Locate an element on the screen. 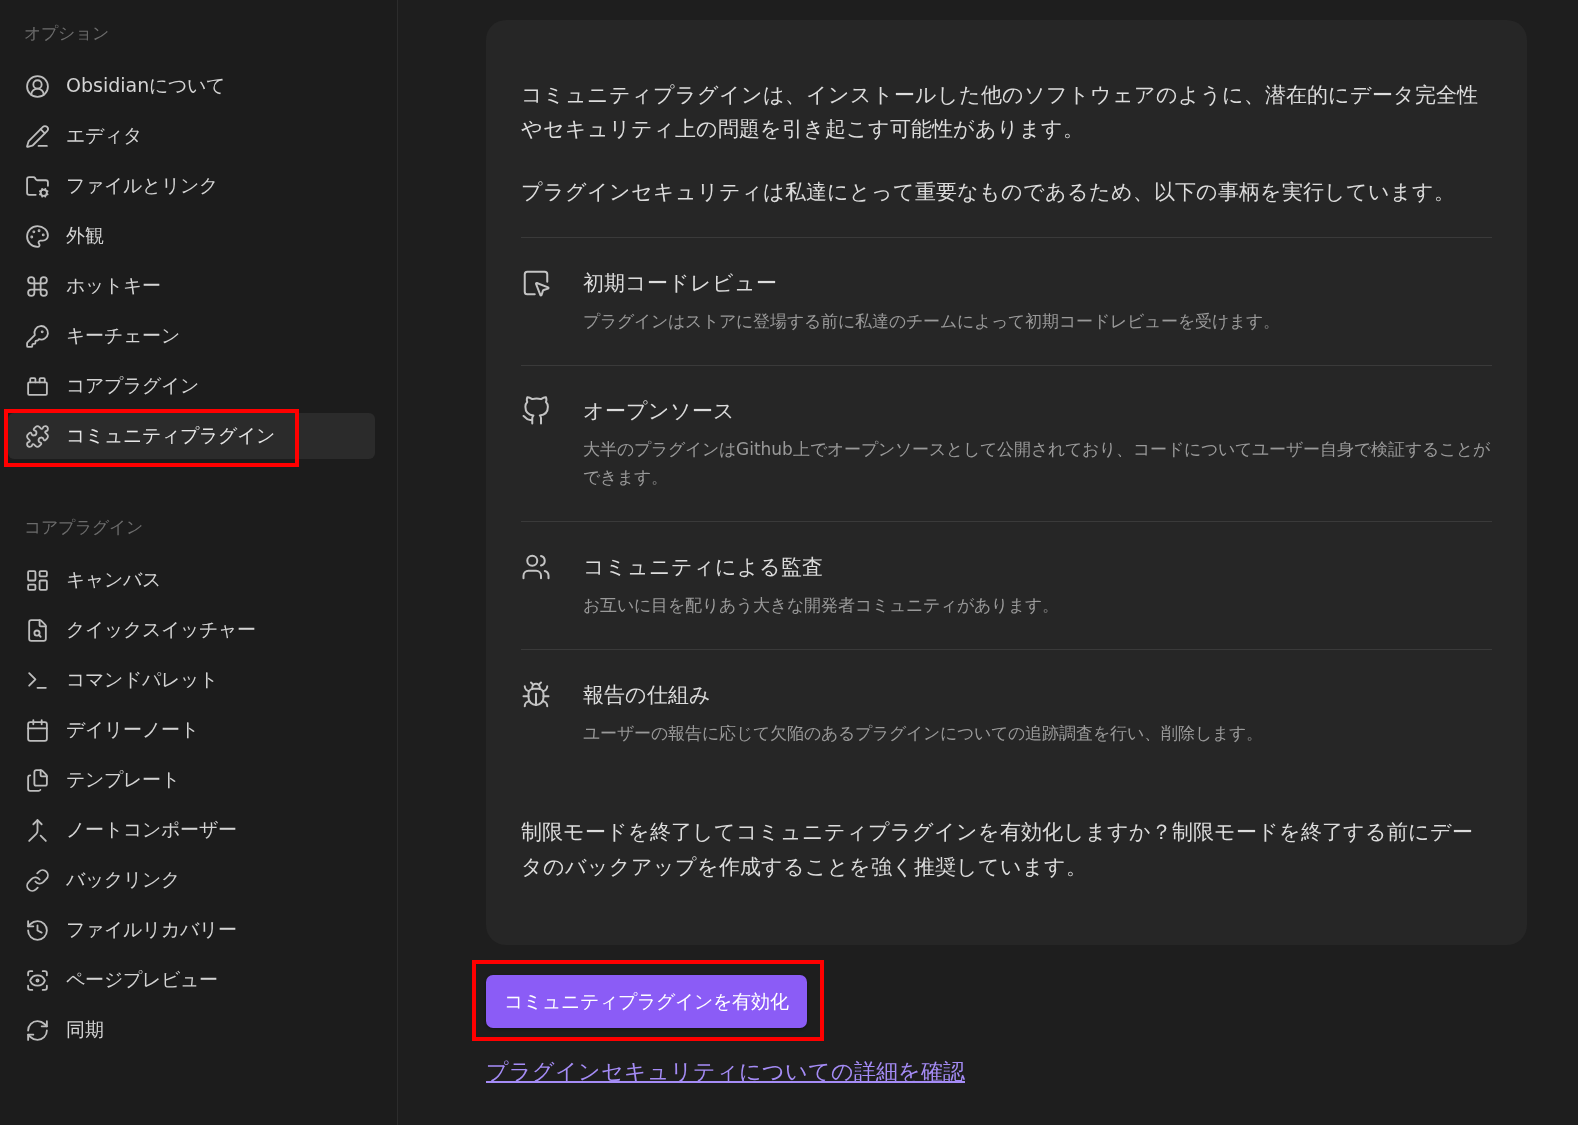 The image size is (1578, 1125). measure-description: ユーザーの報告に応じて欠陥のあるプラグインについての追跡調査を行い、削除します。 is located at coordinates (923, 733).